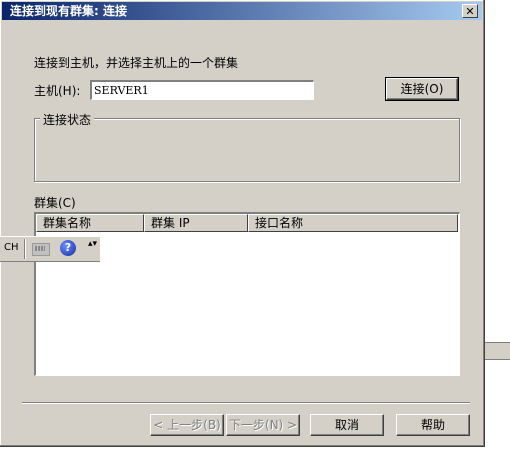  I want to click on options-icon: ▴▾, so click(92, 244).